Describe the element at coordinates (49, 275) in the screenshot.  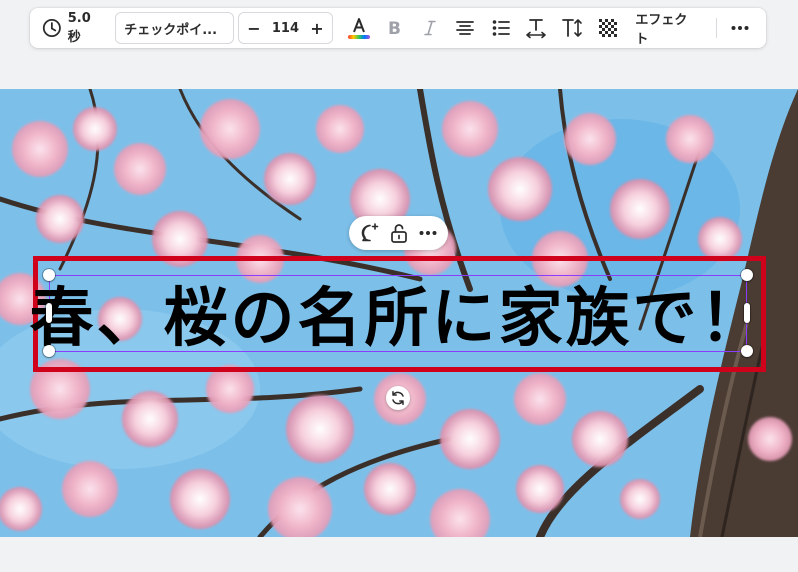
I see `resize-handle-top-left` at that location.